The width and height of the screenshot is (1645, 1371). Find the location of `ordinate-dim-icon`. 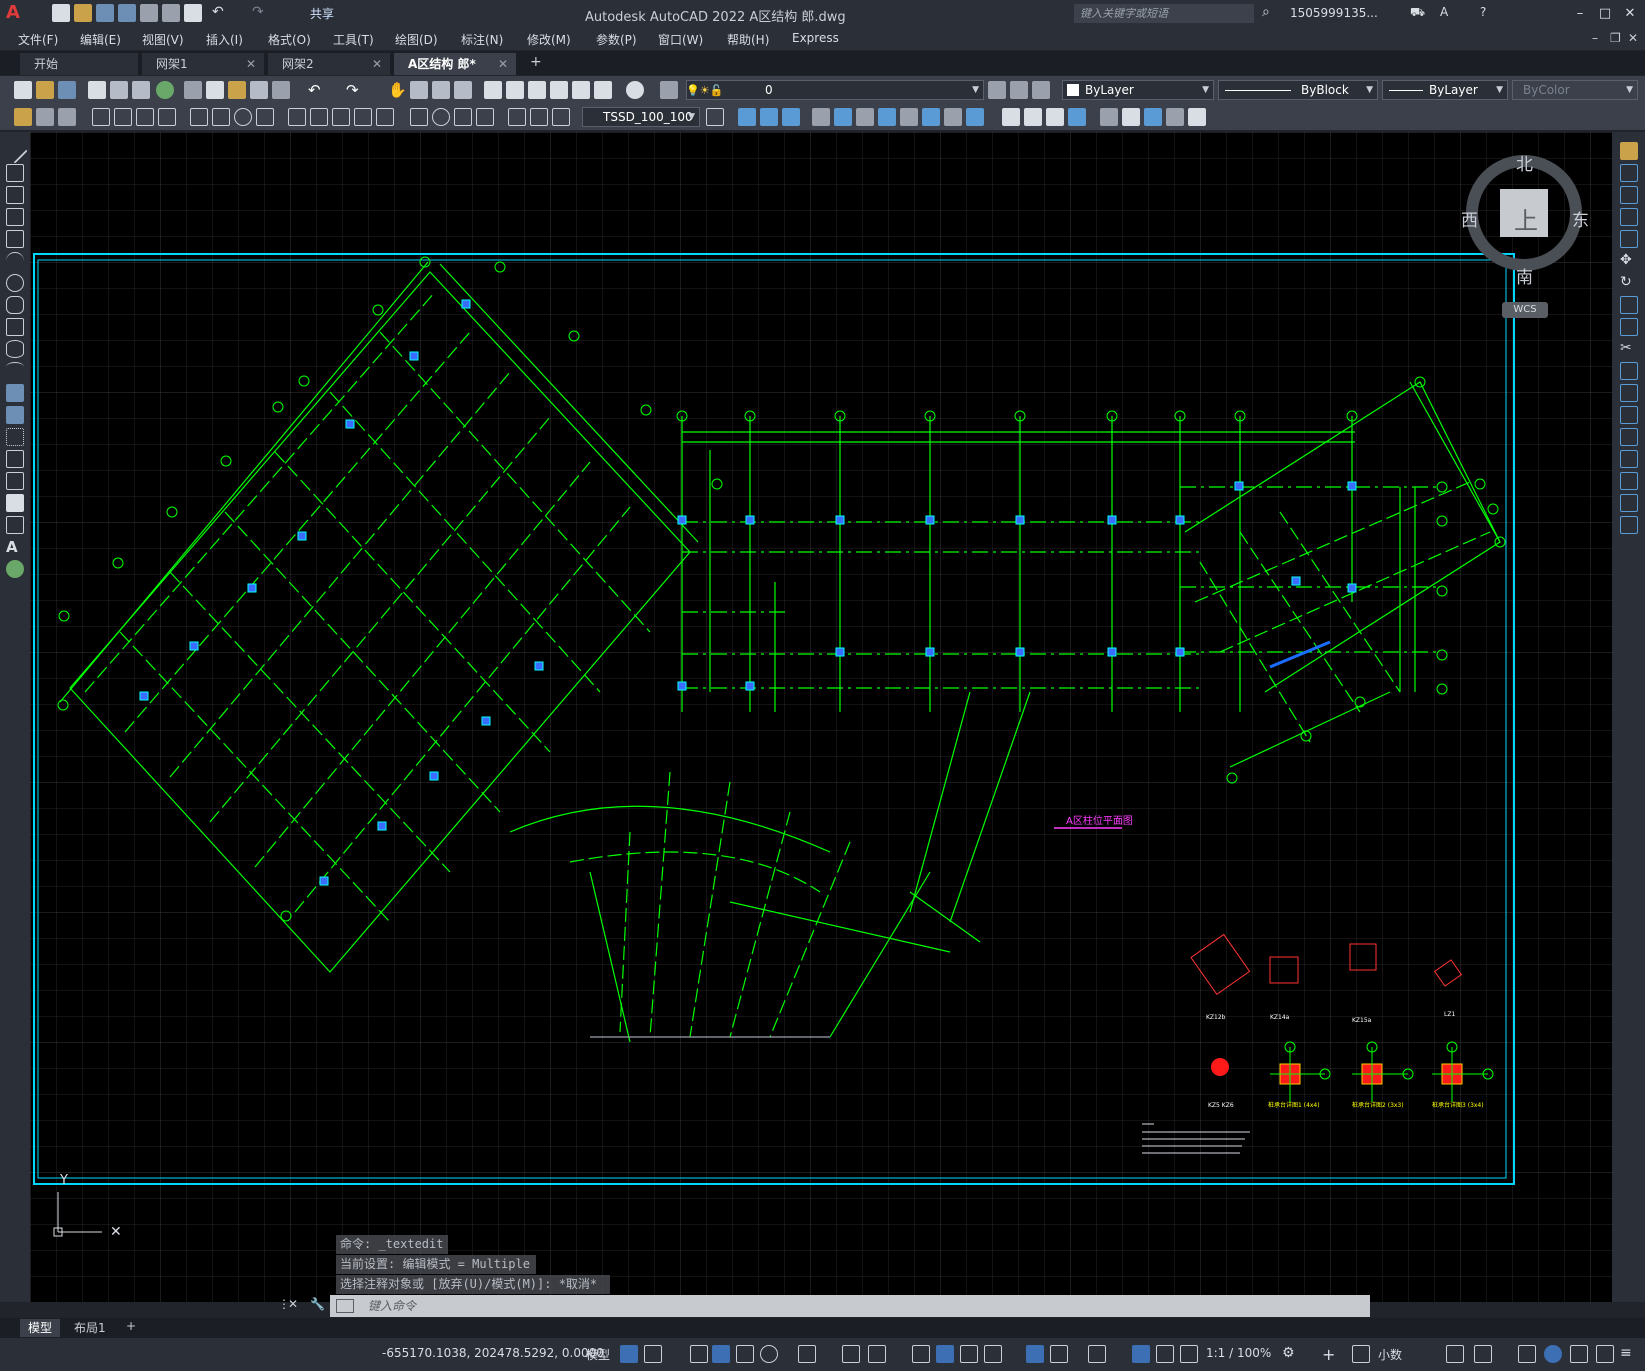

ordinate-dim-icon is located at coordinates (167, 117).